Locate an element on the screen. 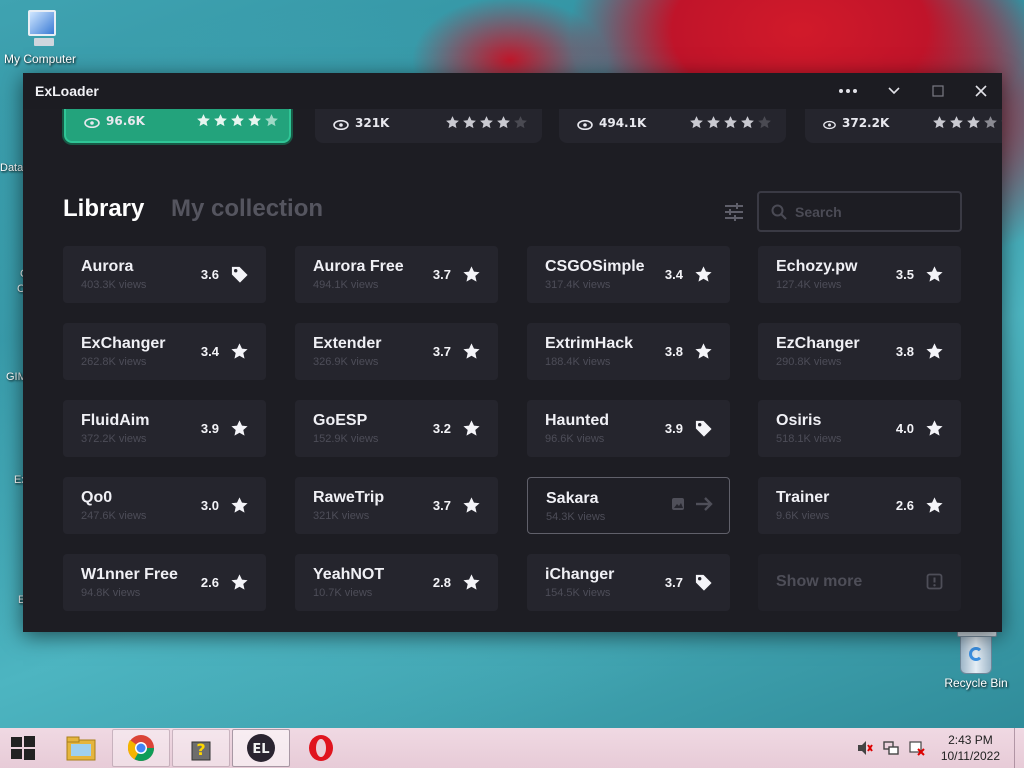  windows-logo-icon is located at coordinates (23, 748).